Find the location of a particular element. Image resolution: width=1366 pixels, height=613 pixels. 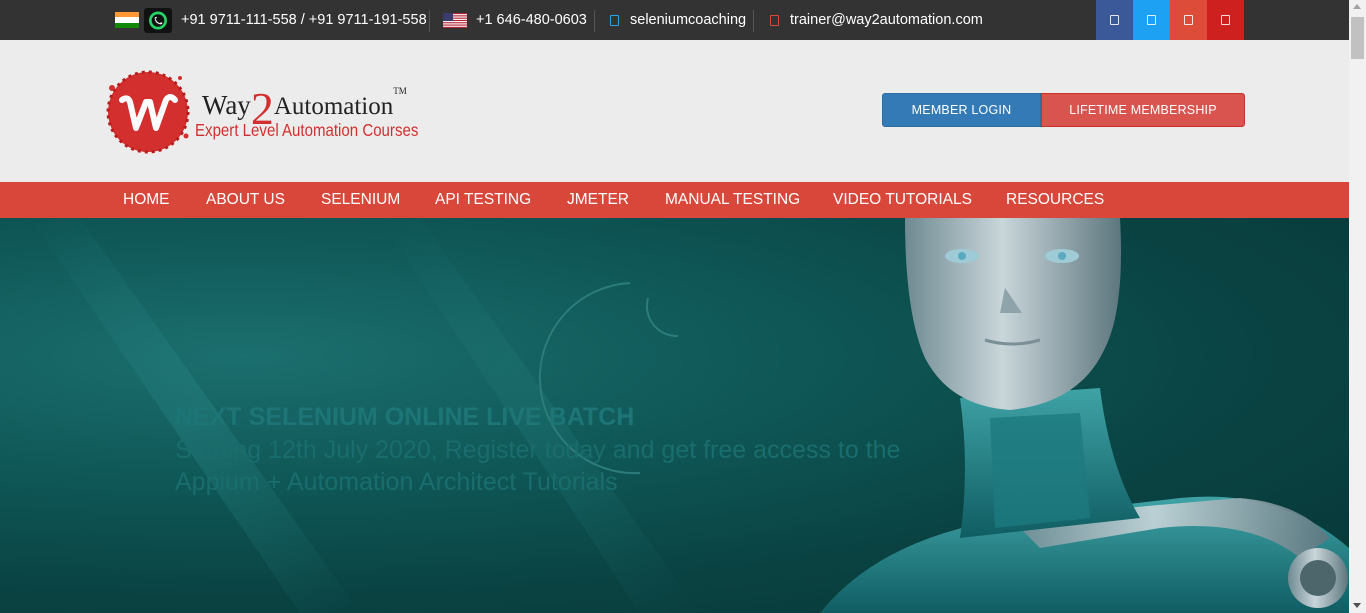

hero-line-2: Appium + Automation Architect Tutorials is located at coordinates (396, 482).